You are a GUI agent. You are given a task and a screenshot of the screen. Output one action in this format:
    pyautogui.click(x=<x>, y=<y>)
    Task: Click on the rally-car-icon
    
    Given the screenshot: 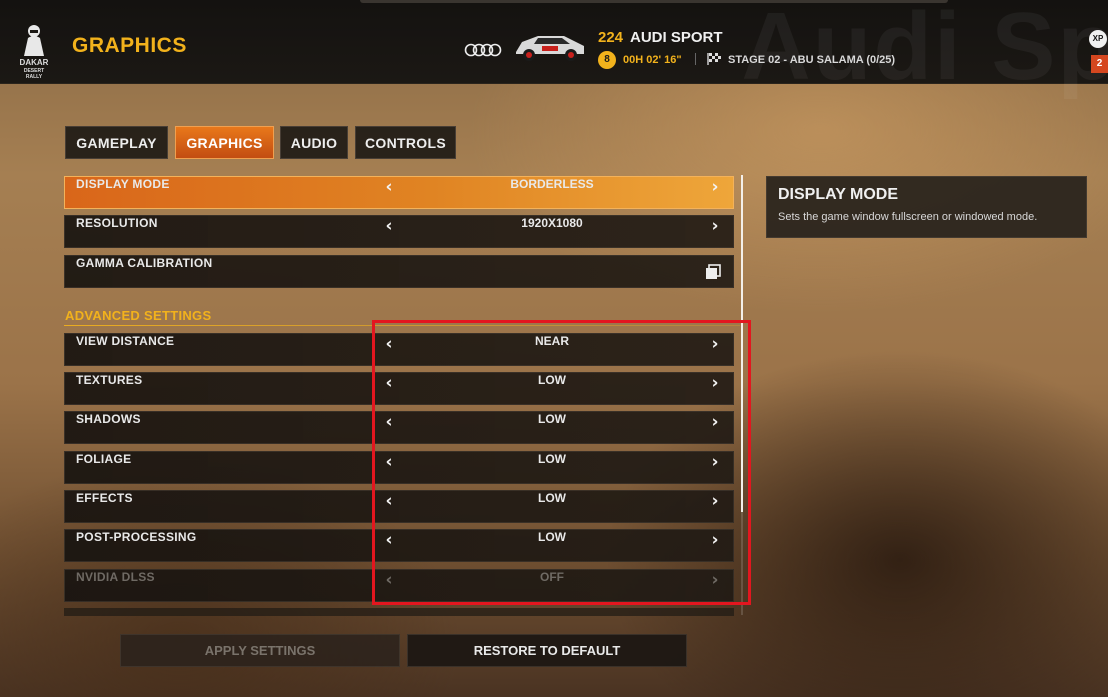 What is the action you would take?
    pyautogui.click(x=550, y=48)
    